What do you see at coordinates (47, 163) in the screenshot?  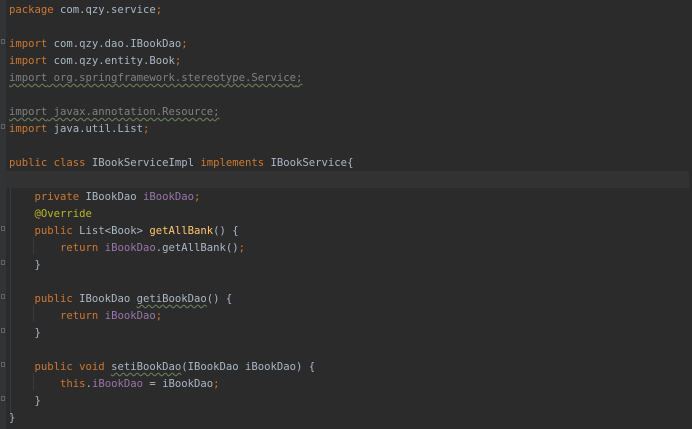 I see `keyword: public class` at bounding box center [47, 163].